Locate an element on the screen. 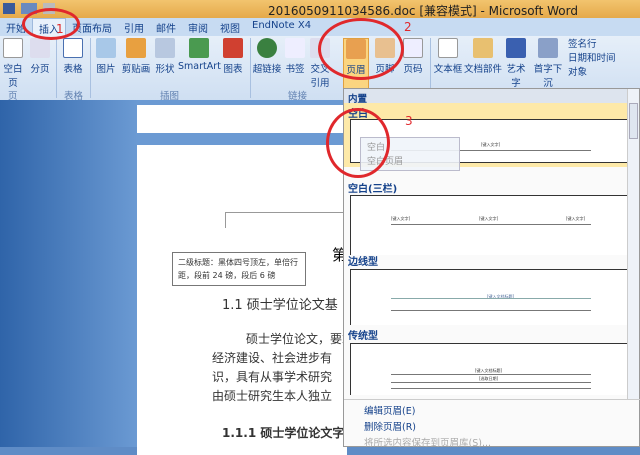  picture-button: 图片 is located at coordinates (106, 56).